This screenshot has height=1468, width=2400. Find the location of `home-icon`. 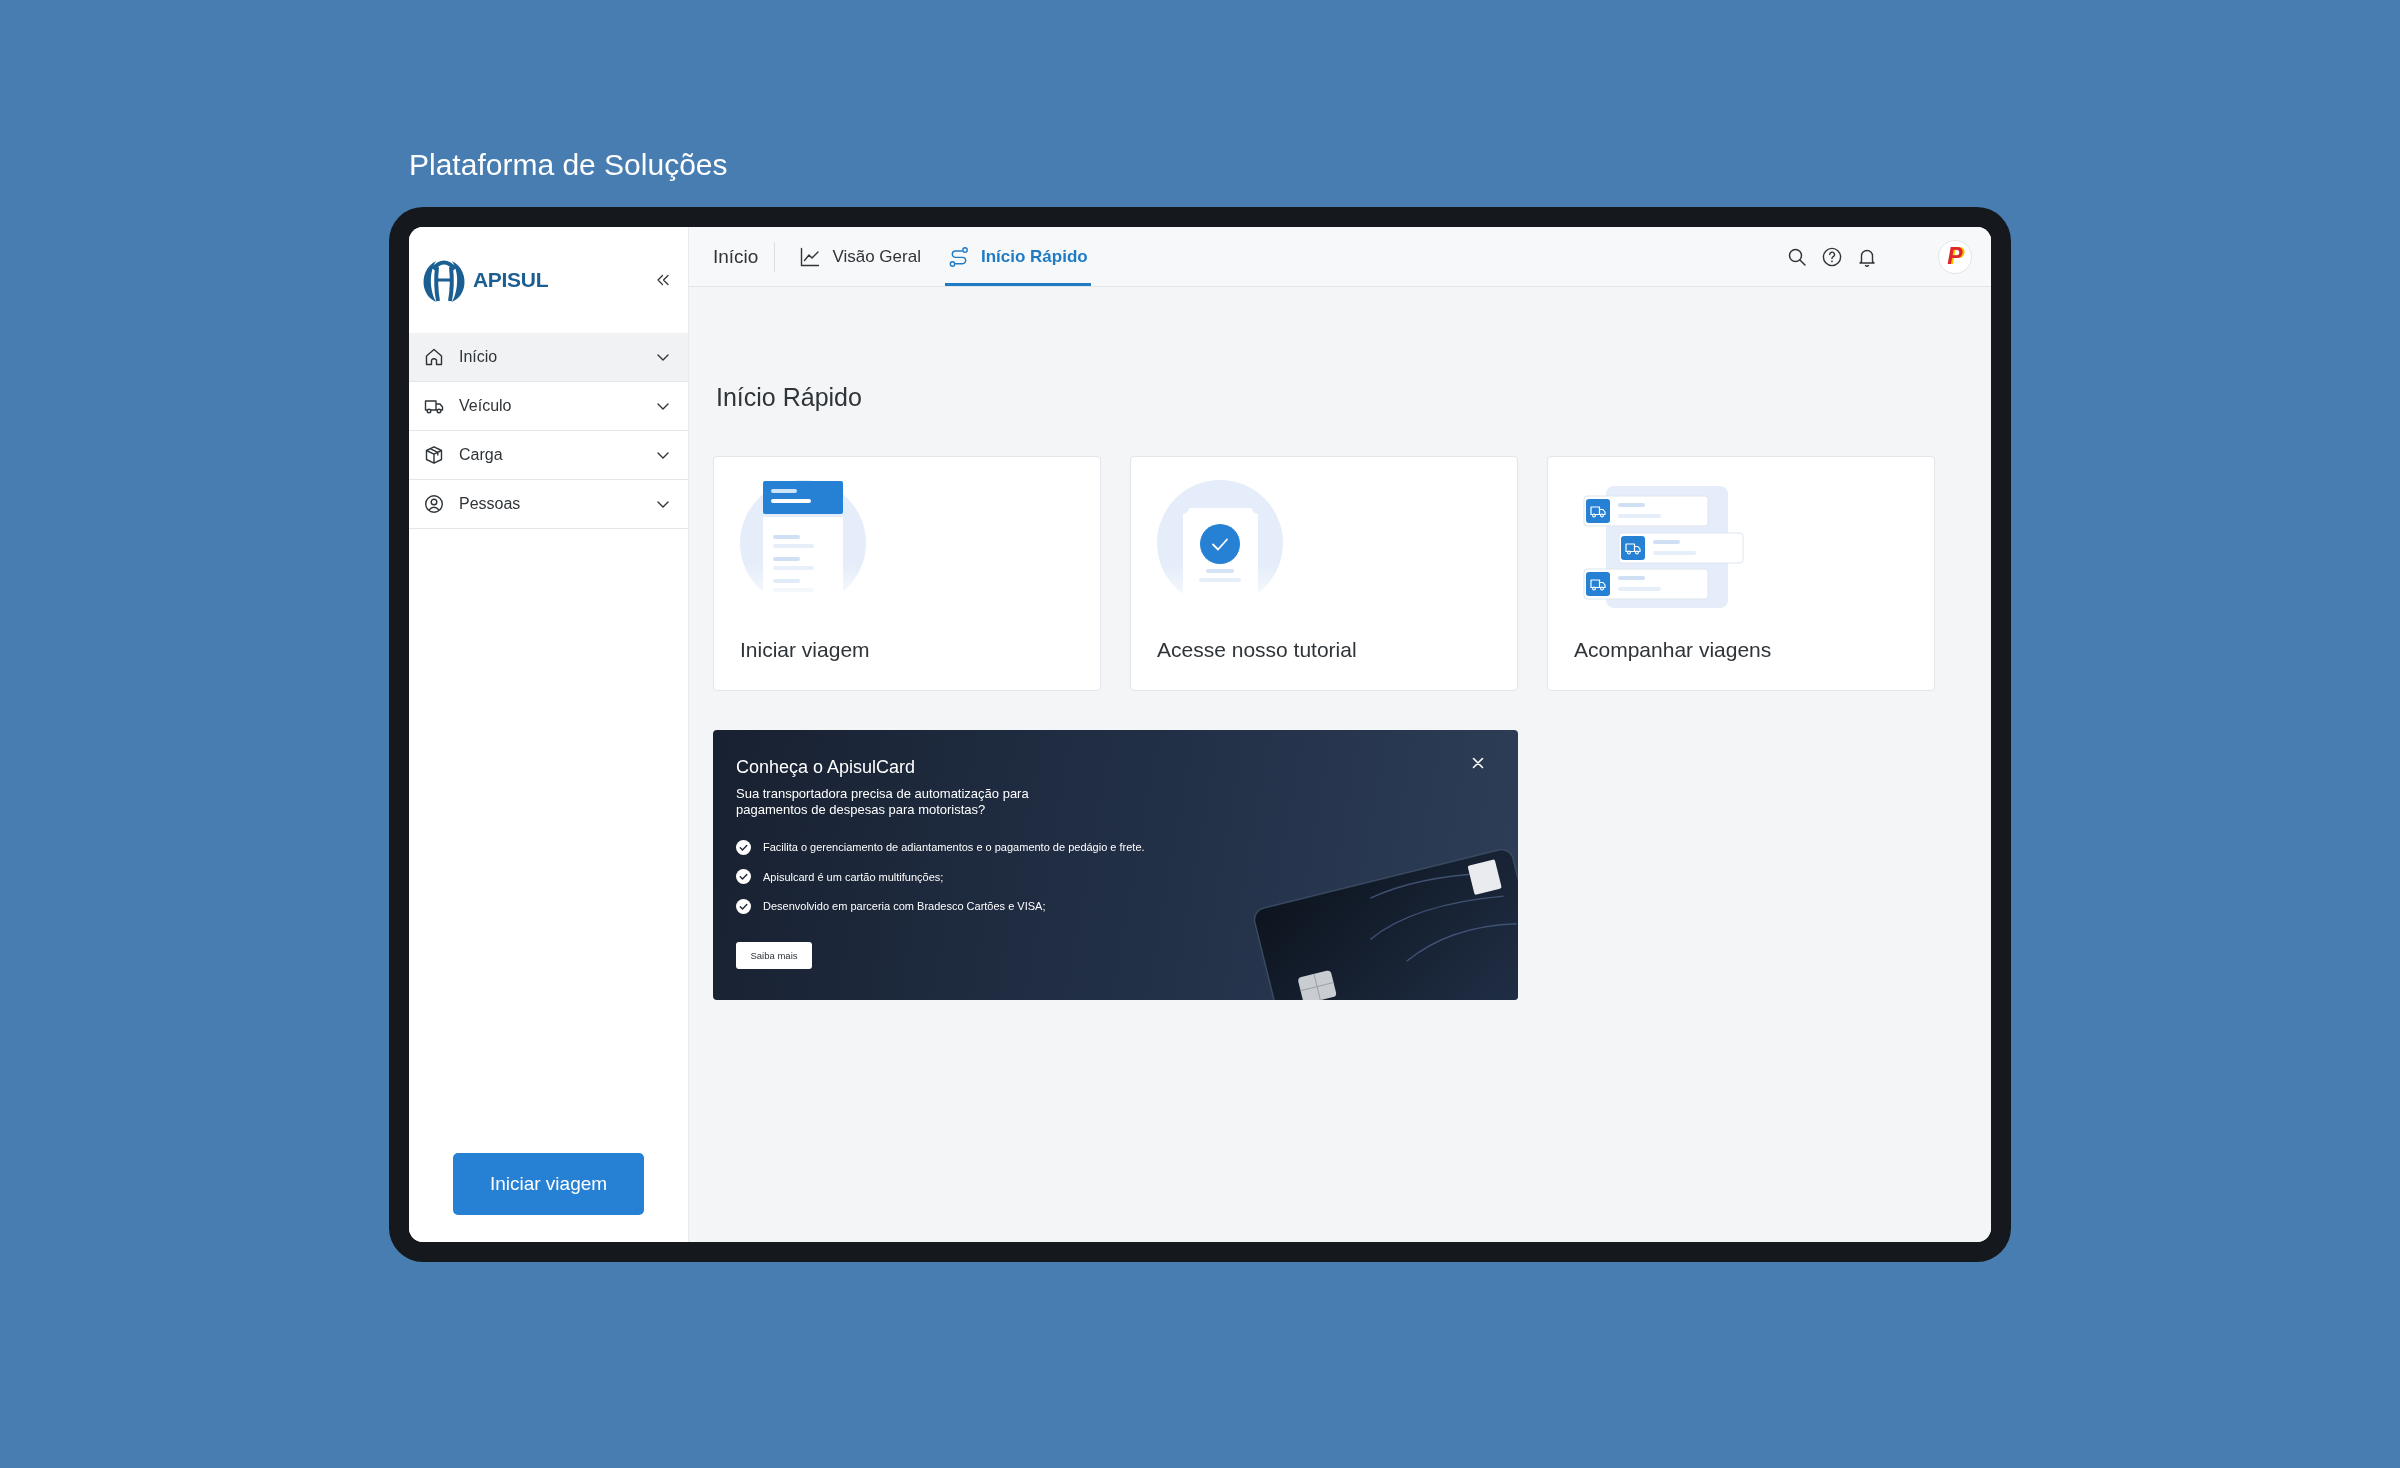

home-icon is located at coordinates (434, 357).